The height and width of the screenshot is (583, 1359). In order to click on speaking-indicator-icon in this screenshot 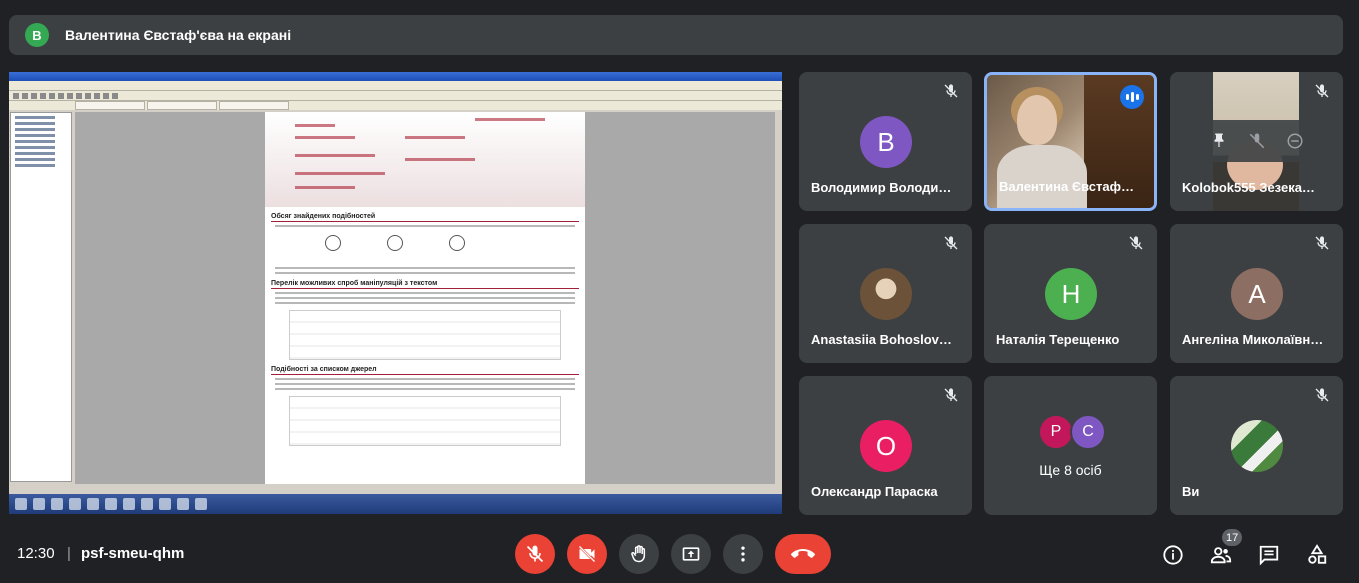, I will do `click(1132, 97)`.